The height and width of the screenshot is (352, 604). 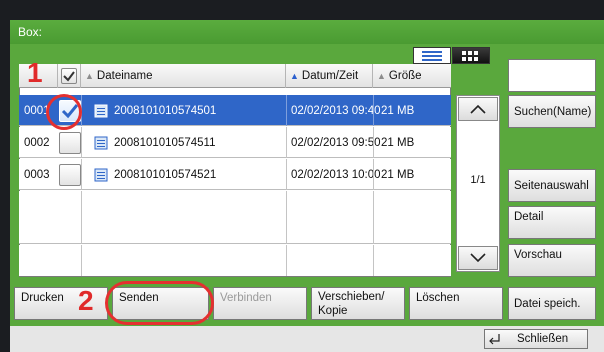 I want to click on save-file-button: Datei speich., so click(x=552, y=303).